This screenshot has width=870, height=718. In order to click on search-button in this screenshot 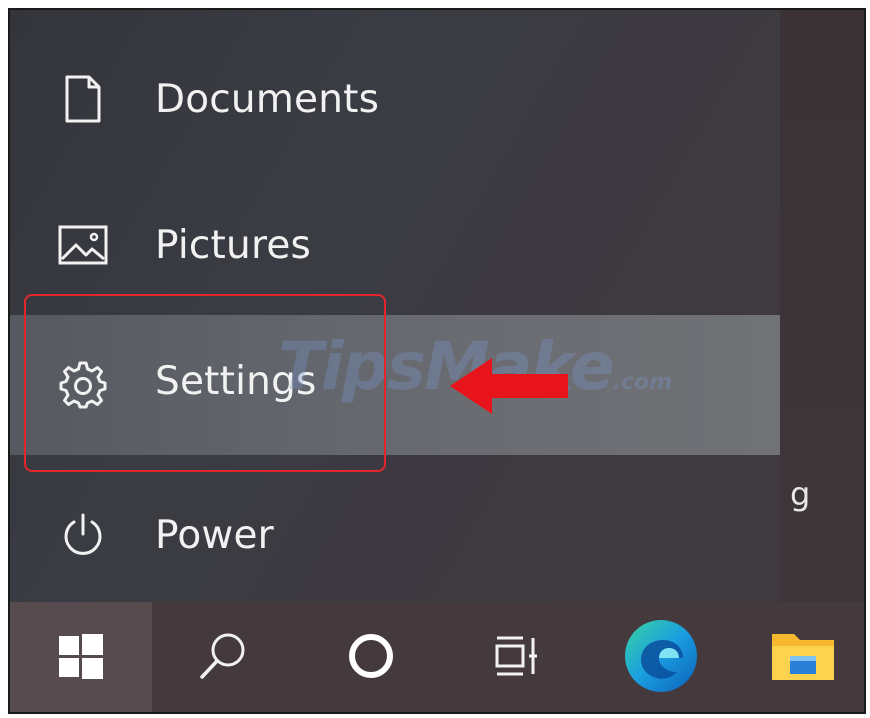, I will do `click(223, 657)`.